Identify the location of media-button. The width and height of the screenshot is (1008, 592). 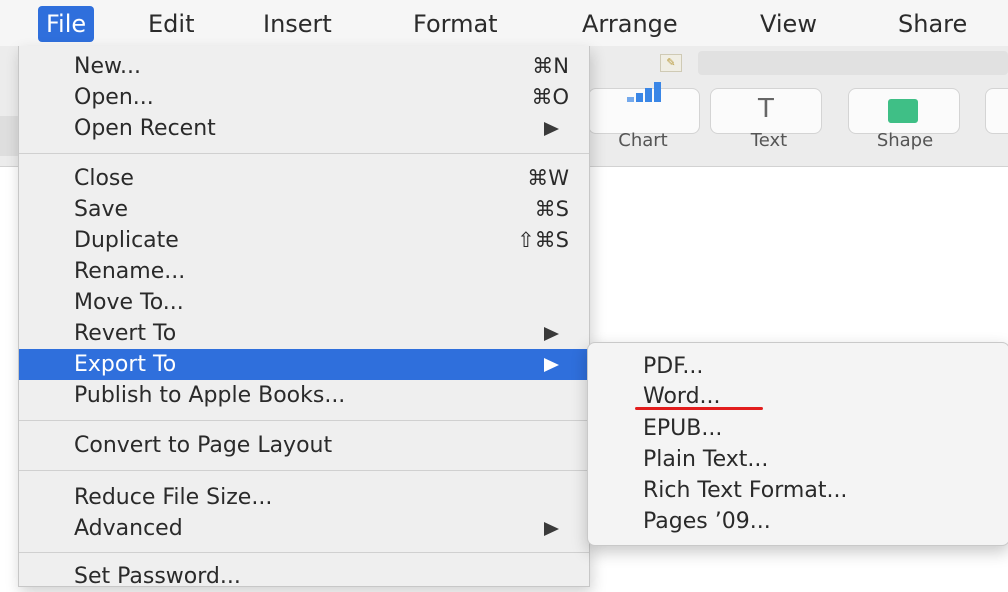
(996, 111).